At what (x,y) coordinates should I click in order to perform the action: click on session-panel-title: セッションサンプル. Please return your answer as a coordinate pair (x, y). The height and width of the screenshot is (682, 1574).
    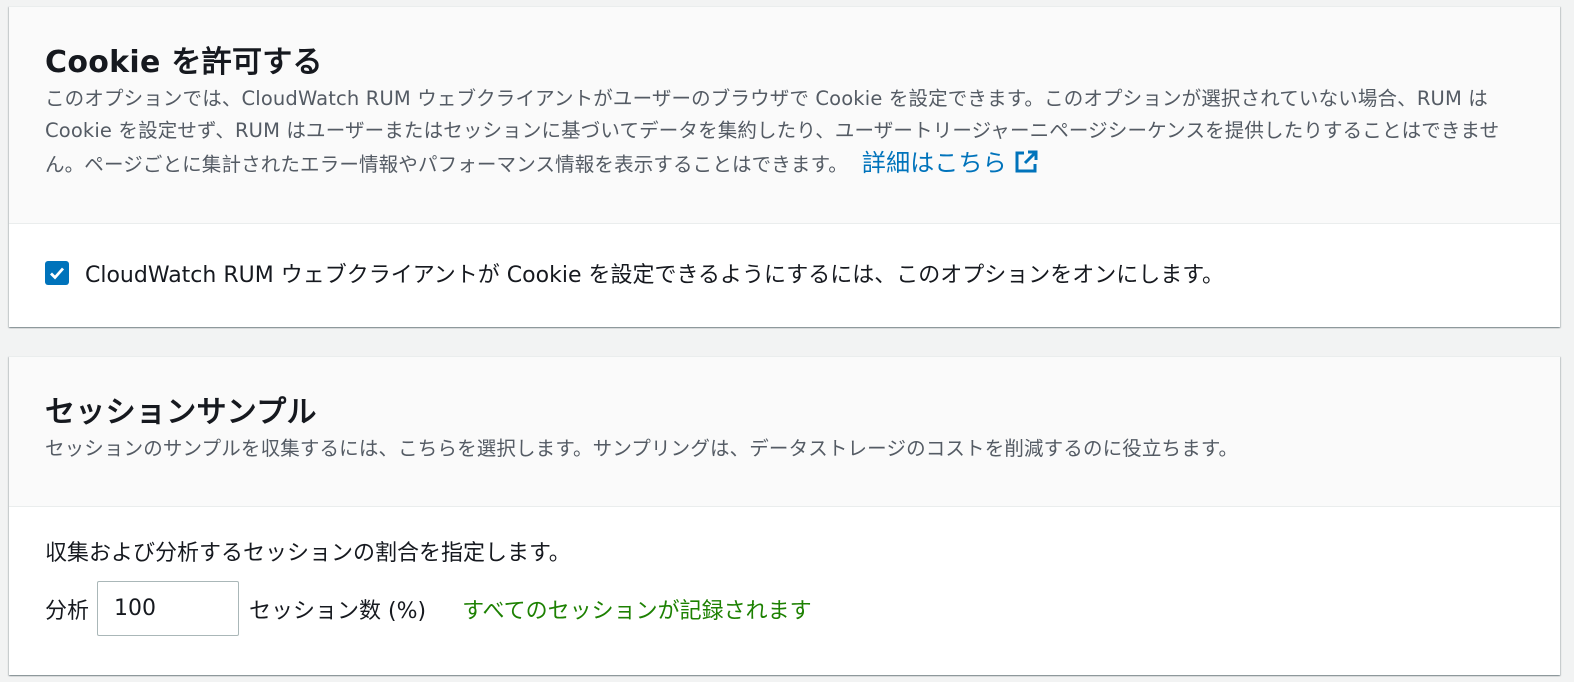
    Looking at the image, I should click on (181, 412).